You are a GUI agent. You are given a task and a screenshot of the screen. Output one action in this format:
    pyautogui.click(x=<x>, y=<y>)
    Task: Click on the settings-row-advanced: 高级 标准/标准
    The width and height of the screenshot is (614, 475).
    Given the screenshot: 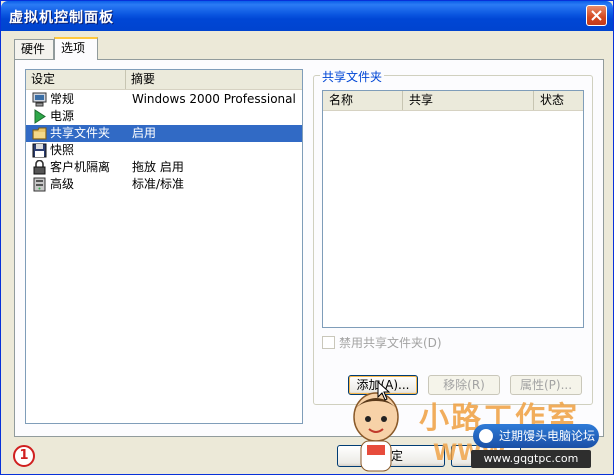 What is the action you would take?
    pyautogui.click(x=164, y=184)
    